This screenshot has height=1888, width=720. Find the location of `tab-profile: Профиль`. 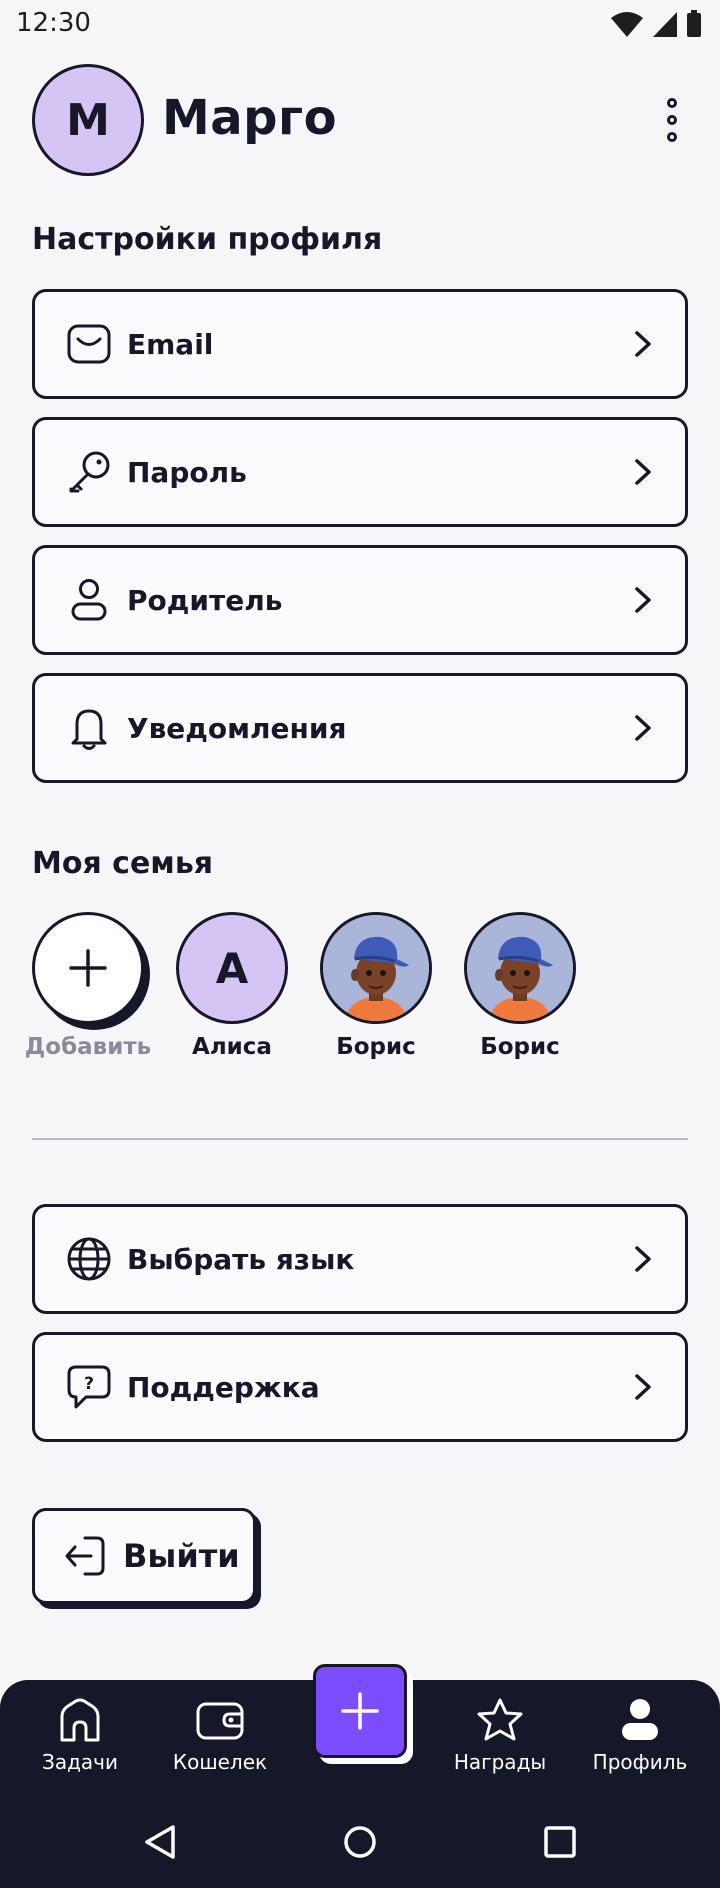

tab-profile: Профиль is located at coordinates (640, 1744).